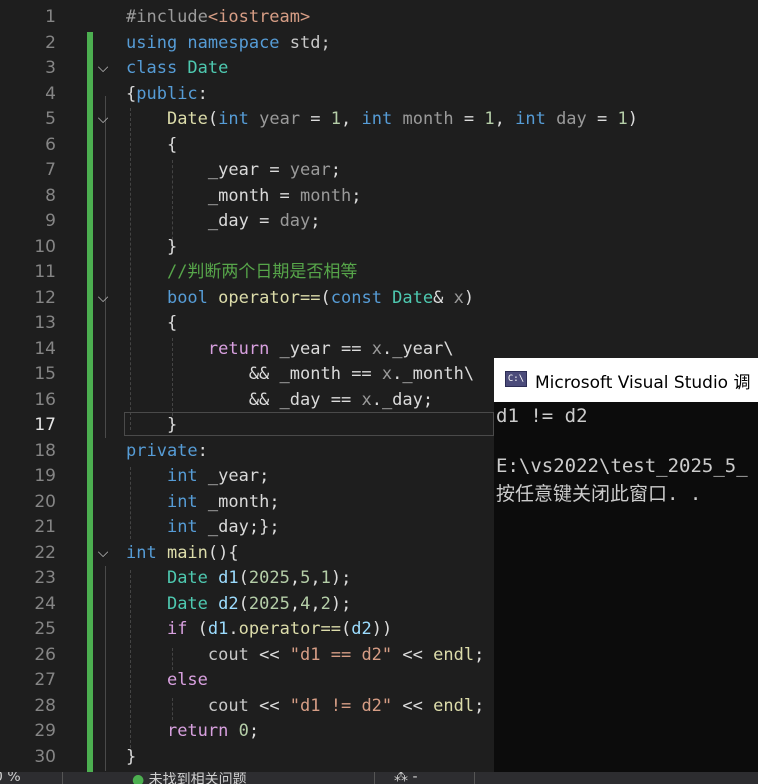 The height and width of the screenshot is (784, 758). What do you see at coordinates (50, 42) in the screenshot?
I see `line-number: 2` at bounding box center [50, 42].